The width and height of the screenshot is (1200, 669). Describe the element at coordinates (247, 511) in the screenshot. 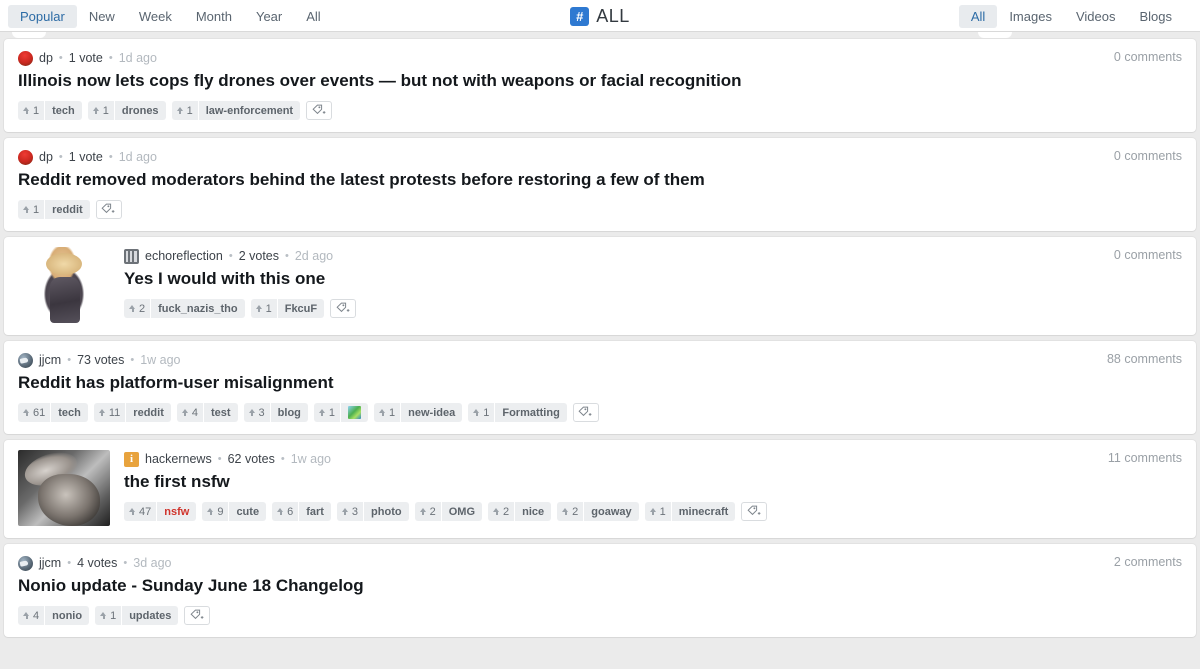

I see `tag-name: cute` at that location.